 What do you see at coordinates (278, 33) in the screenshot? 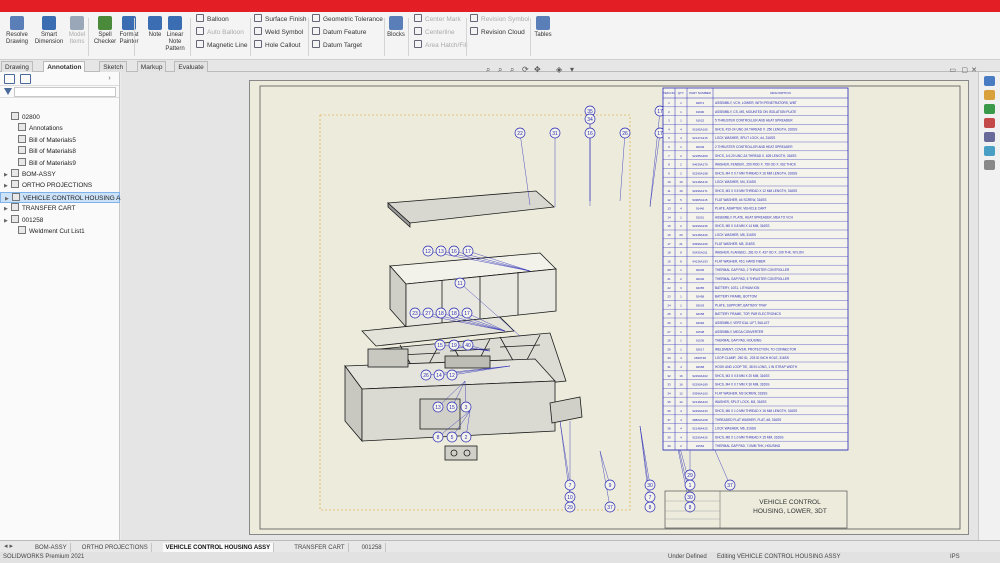
I see `weld-symbolbutton: Weld Symbol` at bounding box center [278, 33].